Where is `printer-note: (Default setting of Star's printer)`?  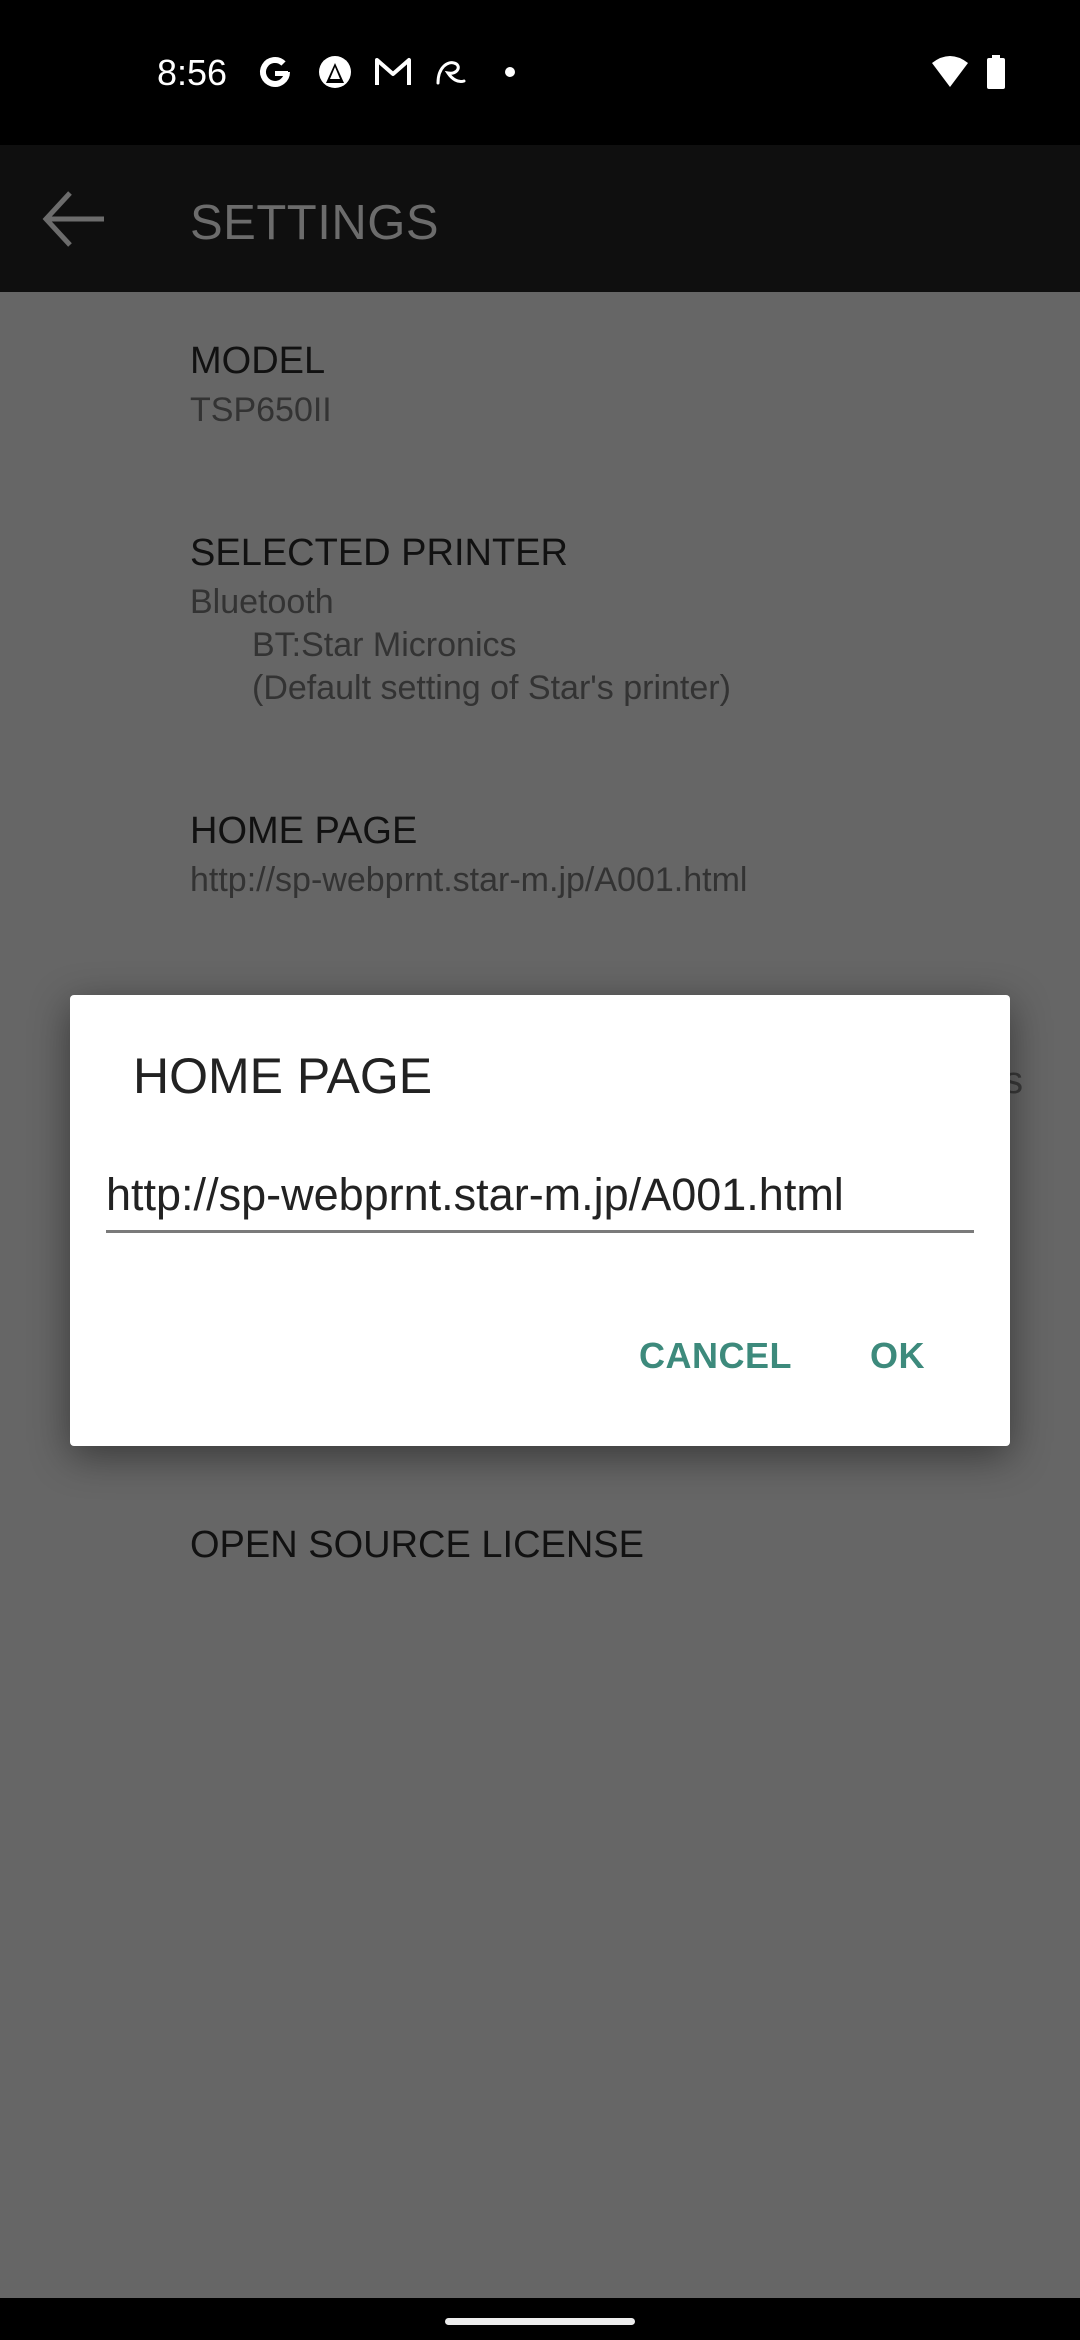 printer-note: (Default setting of Star's printer) is located at coordinates (491, 688).